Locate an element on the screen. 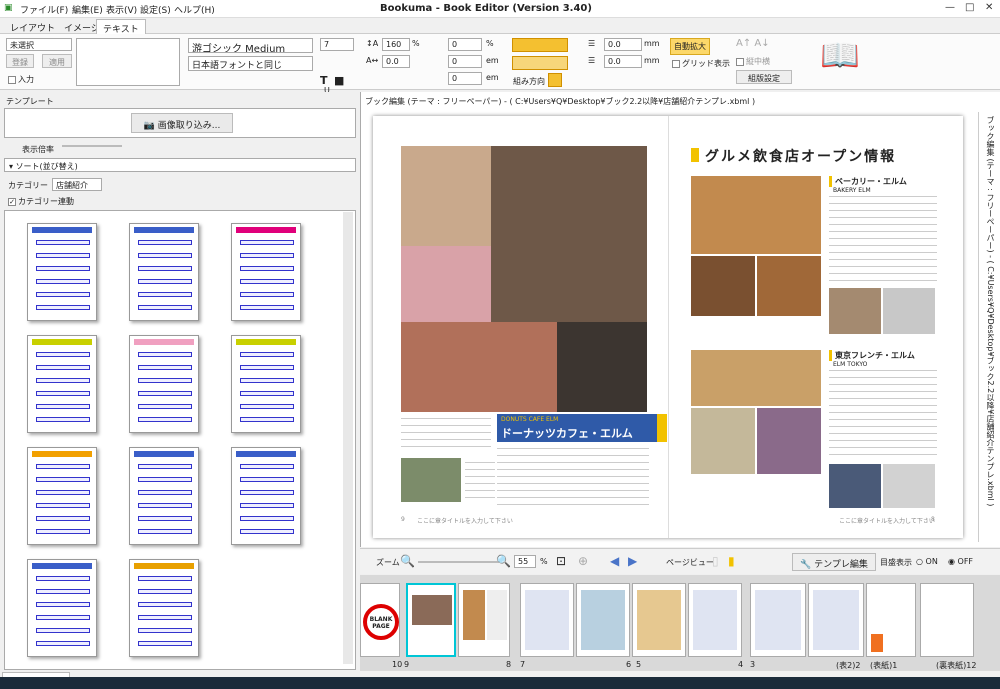  shop1-en: BAKERY ELM is located at coordinates (852, 190).